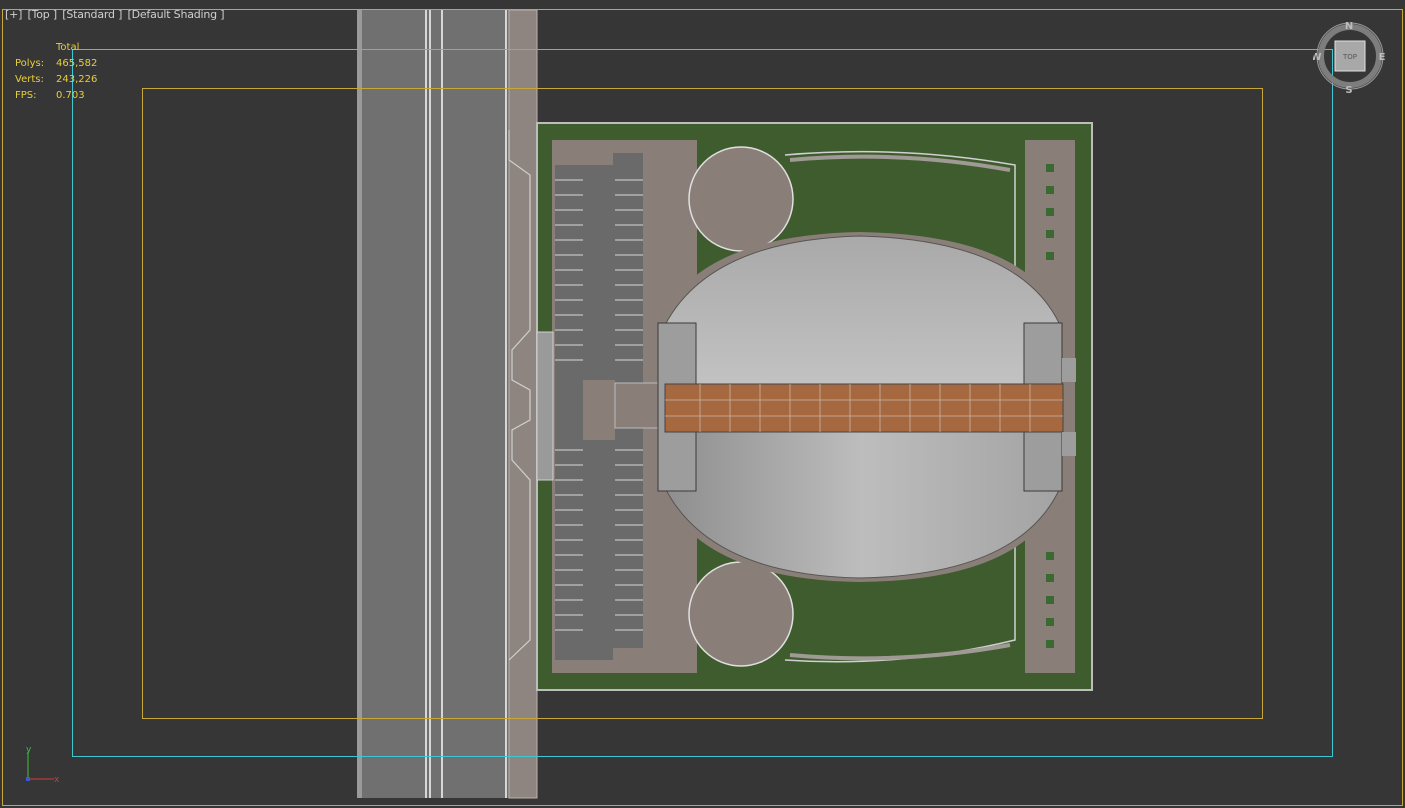 This screenshot has height=808, width=1405. What do you see at coordinates (26, 95) in the screenshot?
I see `fps-label: FPS:` at bounding box center [26, 95].